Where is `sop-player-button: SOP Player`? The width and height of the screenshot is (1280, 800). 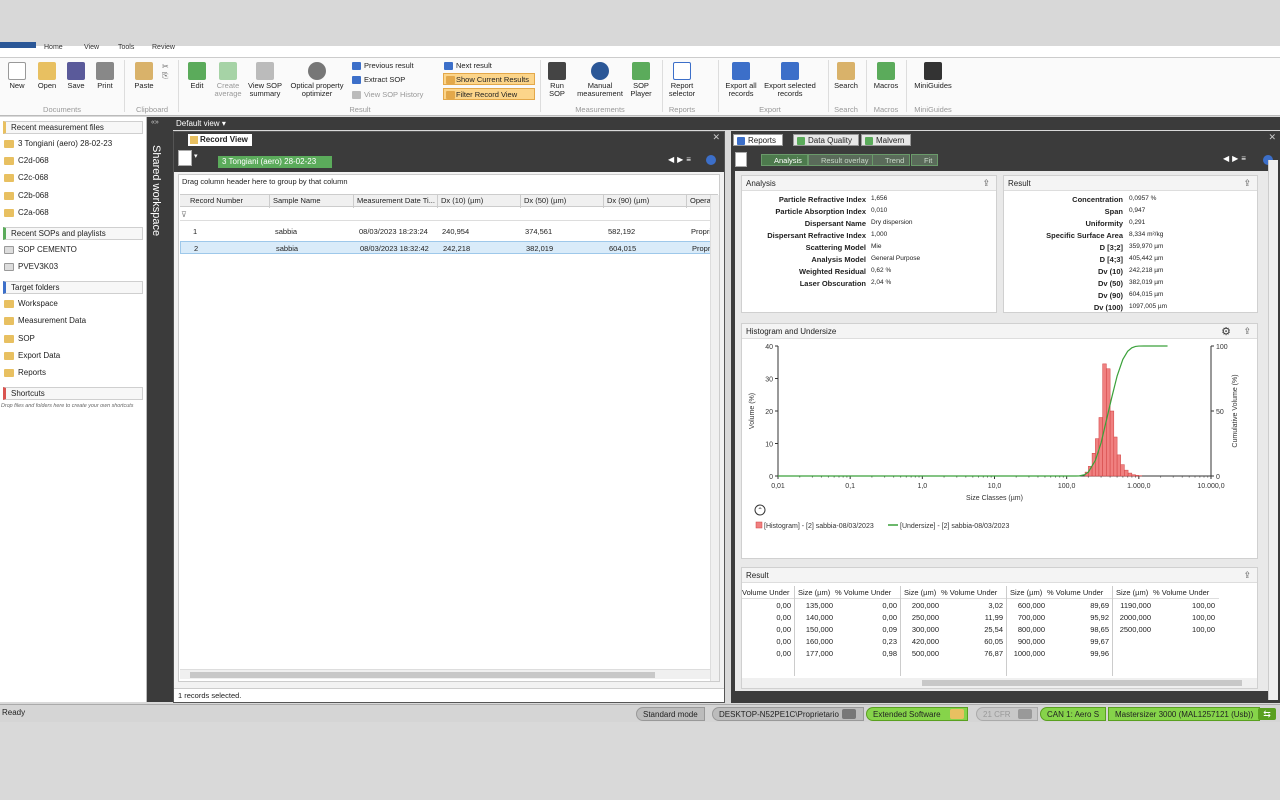 sop-player-button: SOP Player is located at coordinates (641, 80).